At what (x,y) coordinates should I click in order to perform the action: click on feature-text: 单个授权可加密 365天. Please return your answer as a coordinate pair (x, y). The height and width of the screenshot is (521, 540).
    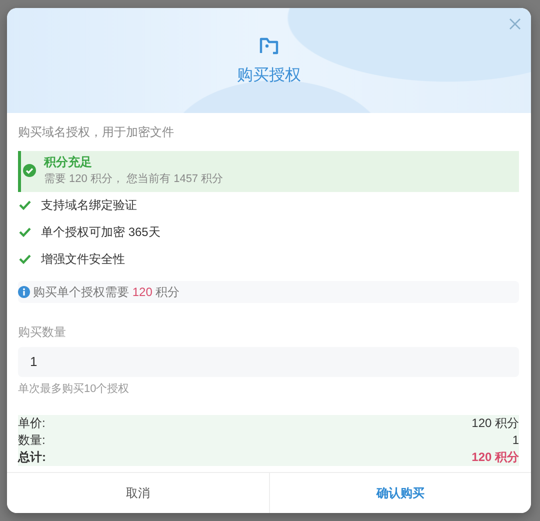
    Looking at the image, I should click on (100, 232).